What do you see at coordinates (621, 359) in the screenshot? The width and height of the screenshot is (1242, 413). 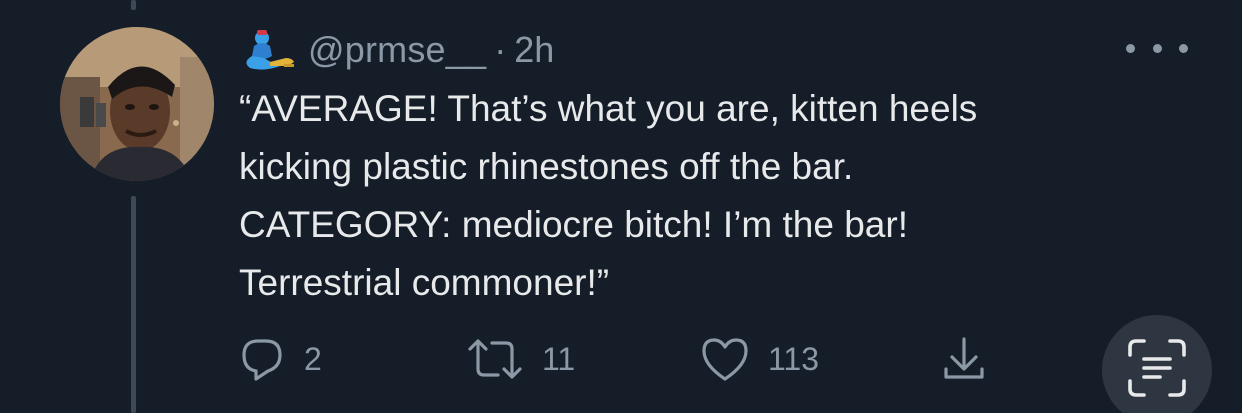 I see `tweet-actions: 2 11 113` at bounding box center [621, 359].